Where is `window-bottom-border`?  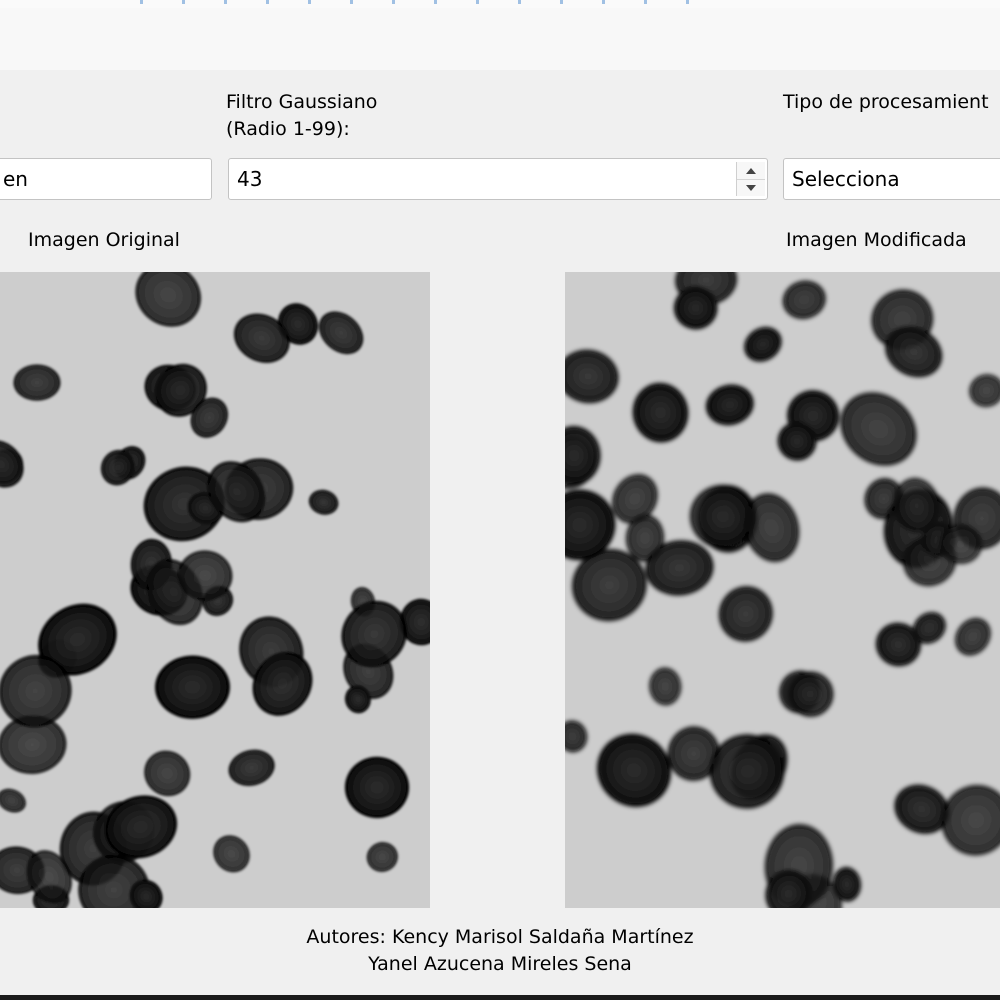 window-bottom-border is located at coordinates (500, 997).